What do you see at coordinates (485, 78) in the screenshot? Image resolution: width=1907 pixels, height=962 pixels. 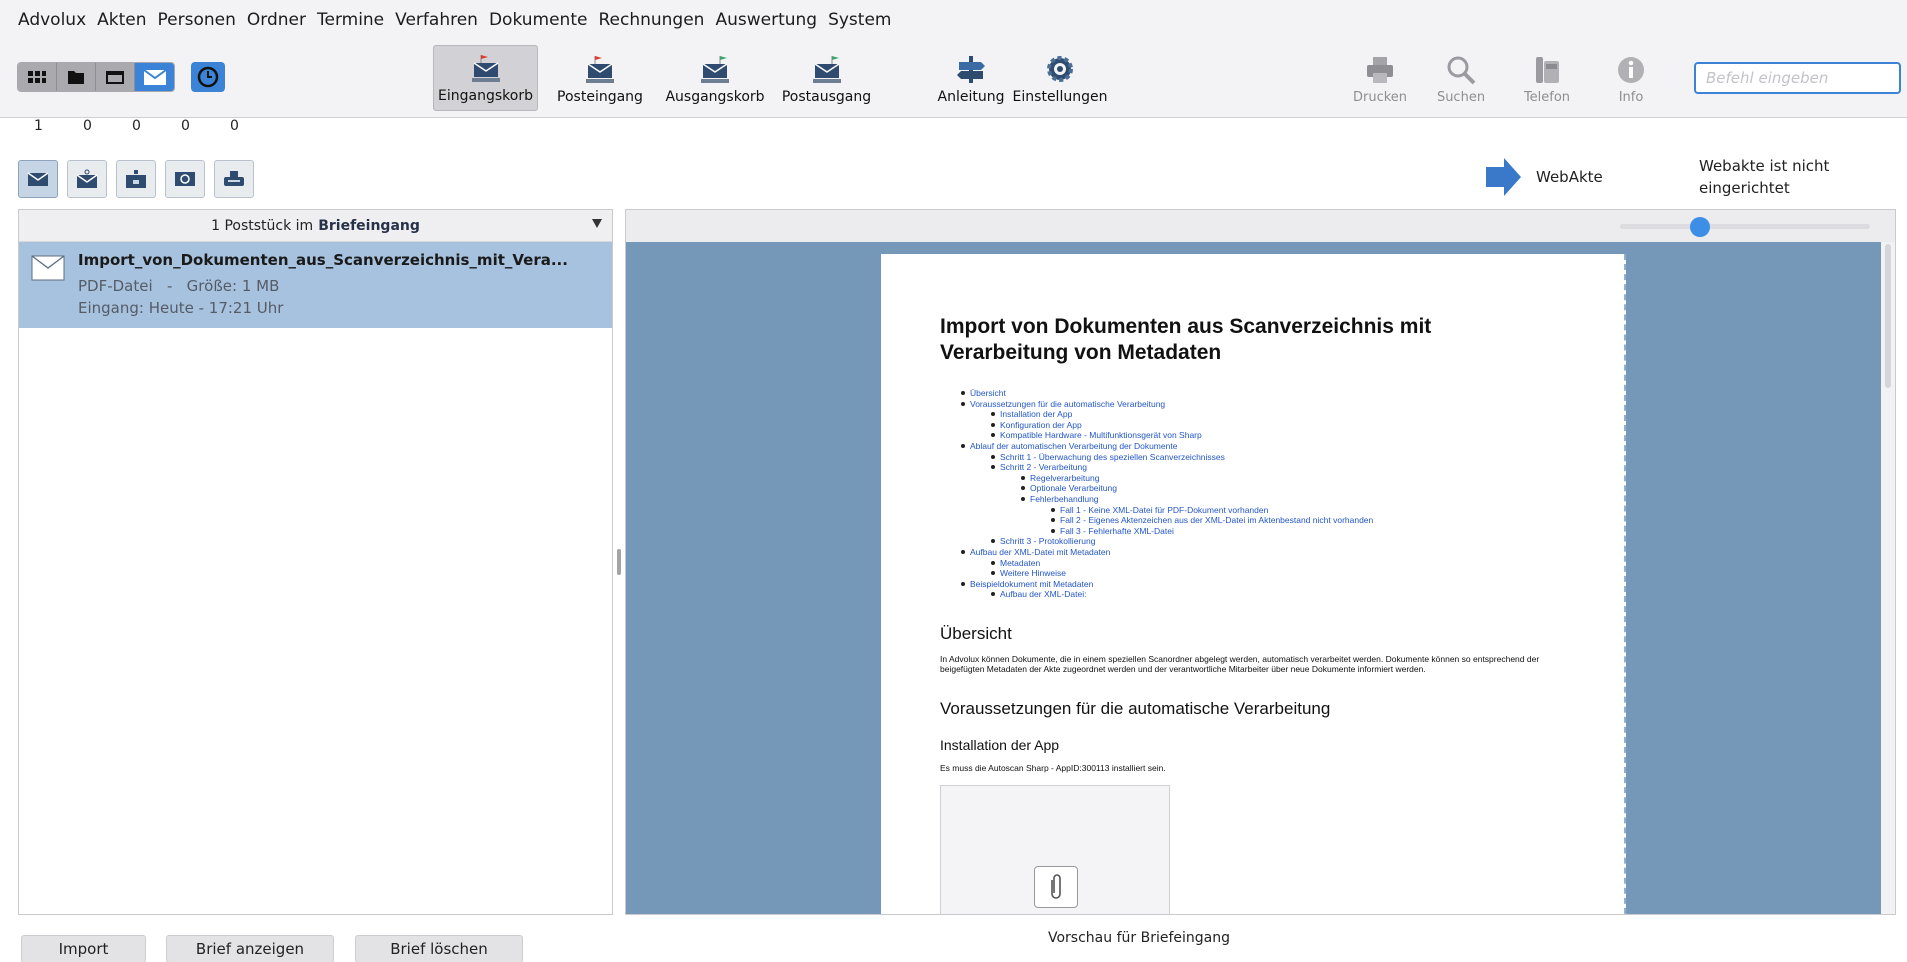 I see `eingangskorb-button: Eingangskorb` at bounding box center [485, 78].